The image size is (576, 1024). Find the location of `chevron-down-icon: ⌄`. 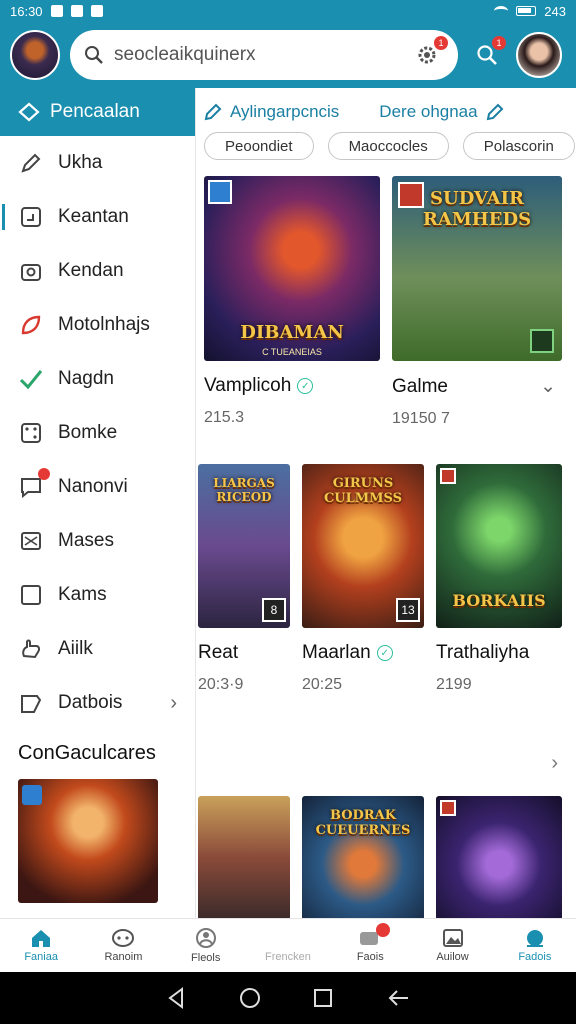

chevron-down-icon: ⌄ is located at coordinates (548, 386).